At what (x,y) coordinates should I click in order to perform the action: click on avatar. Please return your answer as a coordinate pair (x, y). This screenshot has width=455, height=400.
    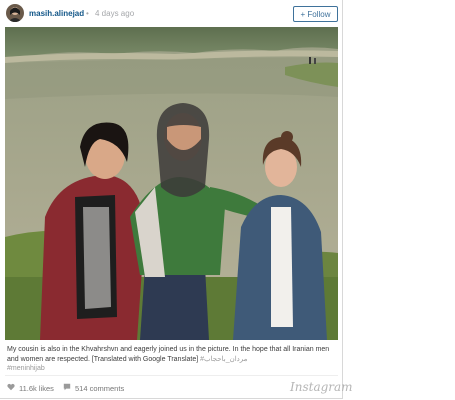
    Looking at the image, I should click on (15, 13).